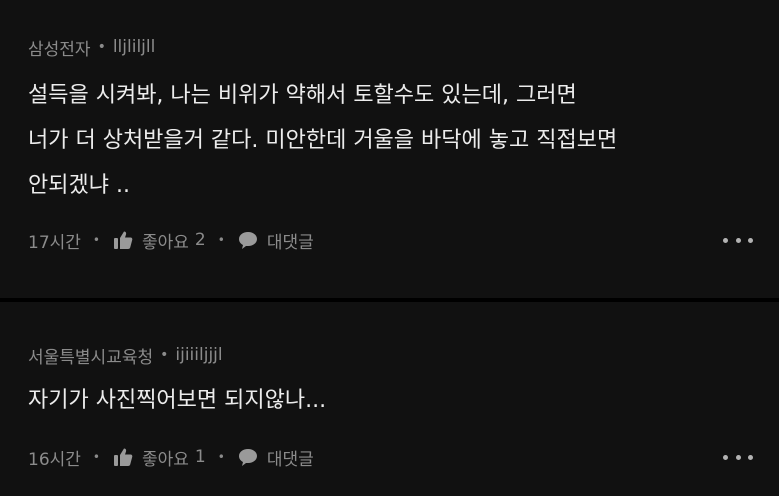 Image resolution: width=779 pixels, height=496 pixels. I want to click on author-name: 삼성전자, so click(59, 47).